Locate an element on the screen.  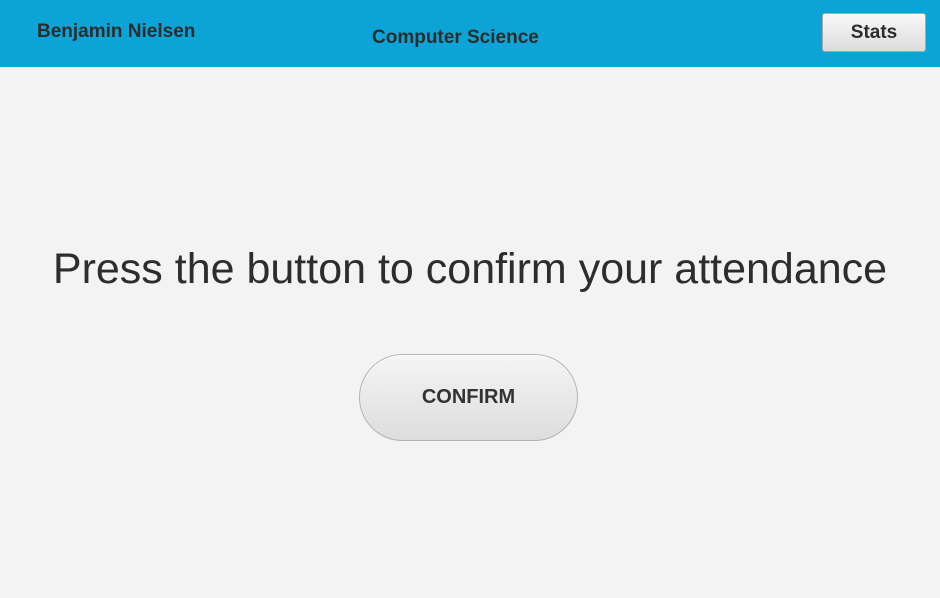
user-name: Benjamin Nielsen is located at coordinates (116, 31).